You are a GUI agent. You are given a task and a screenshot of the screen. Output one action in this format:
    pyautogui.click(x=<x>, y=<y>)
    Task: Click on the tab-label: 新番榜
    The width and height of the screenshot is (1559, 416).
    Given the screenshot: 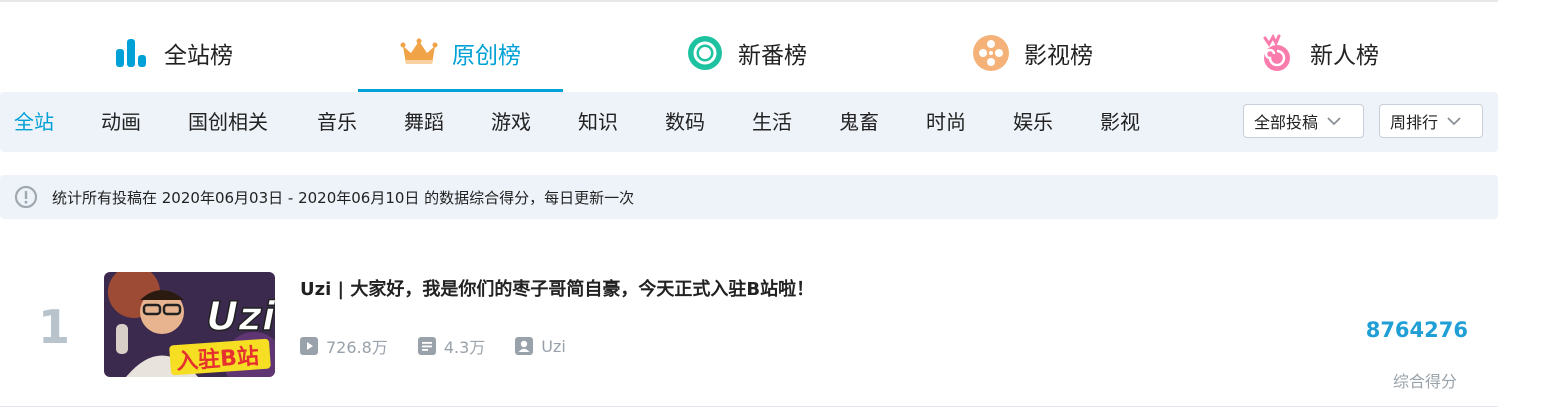 What is the action you would take?
    pyautogui.click(x=772, y=56)
    